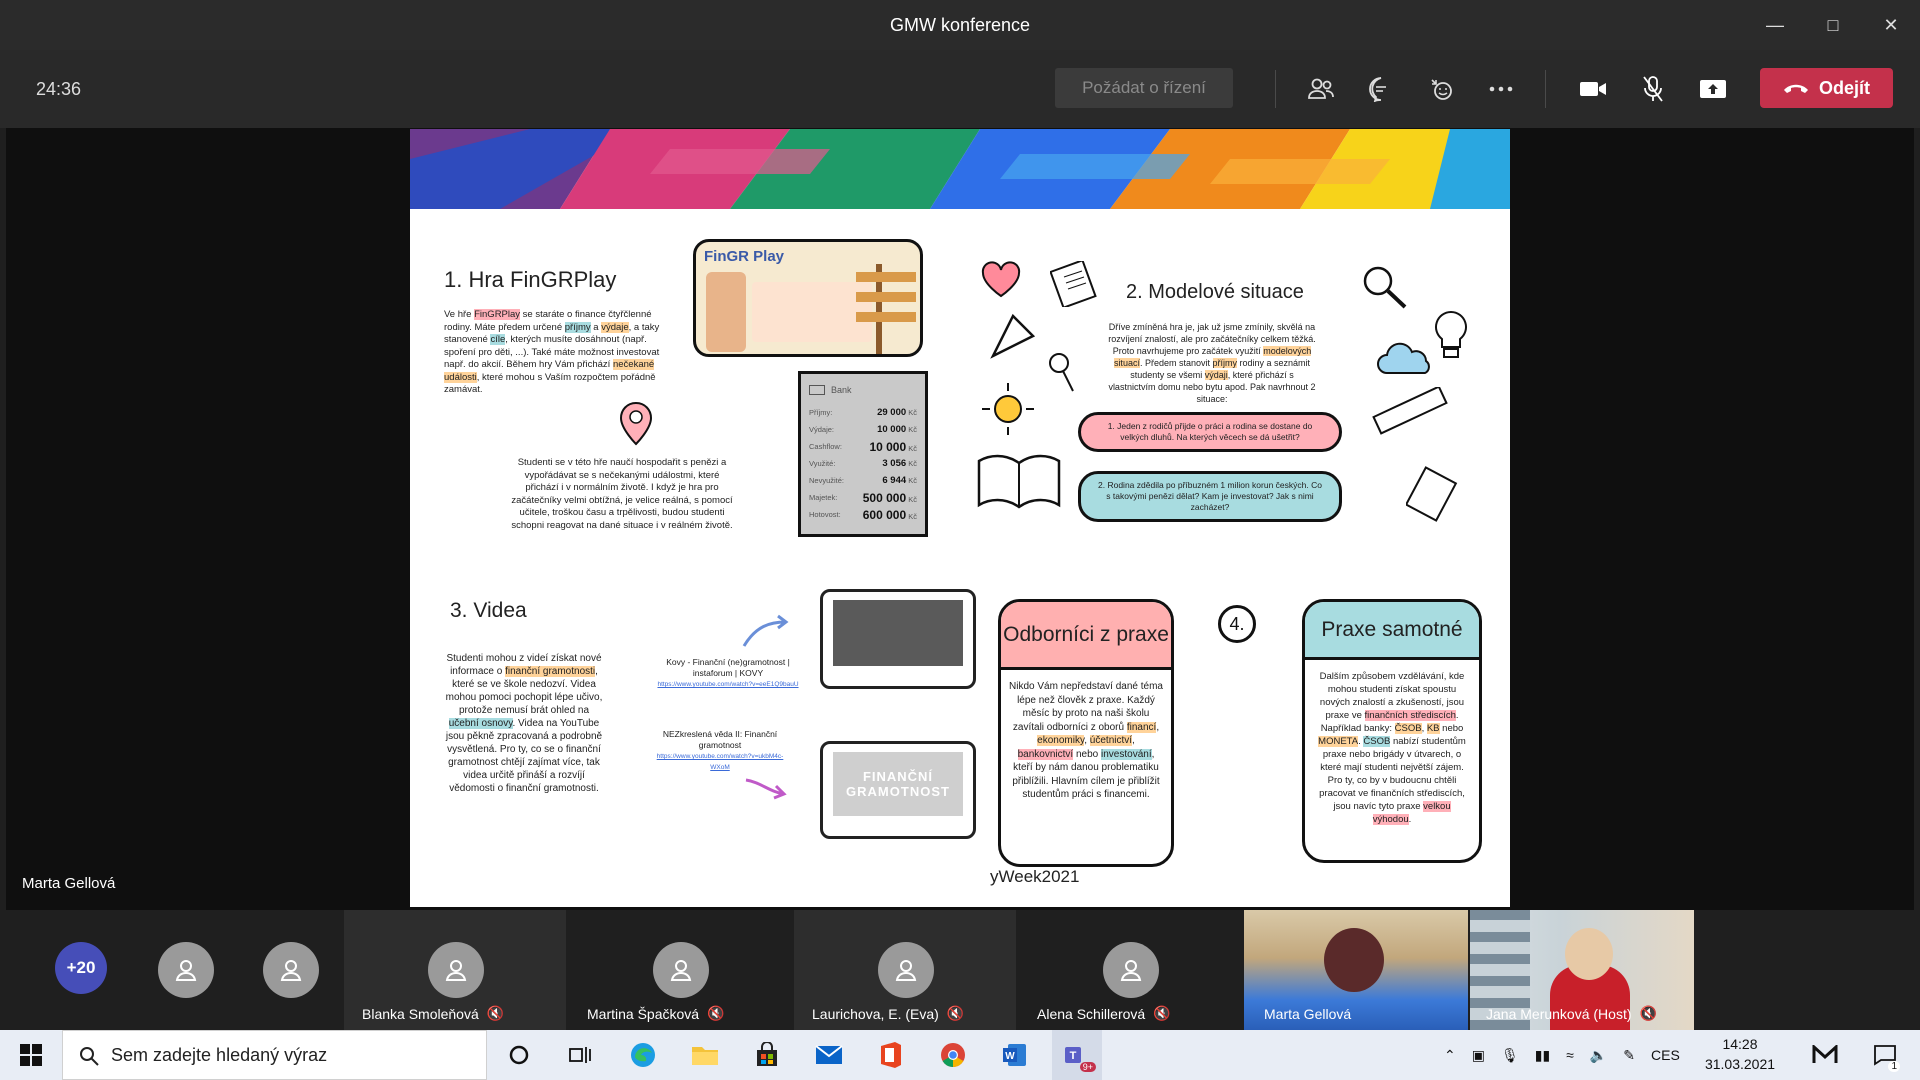 This screenshot has height=1080, width=1920. Describe the element at coordinates (1410, 411) in the screenshot. I see `ruler-icon` at that location.